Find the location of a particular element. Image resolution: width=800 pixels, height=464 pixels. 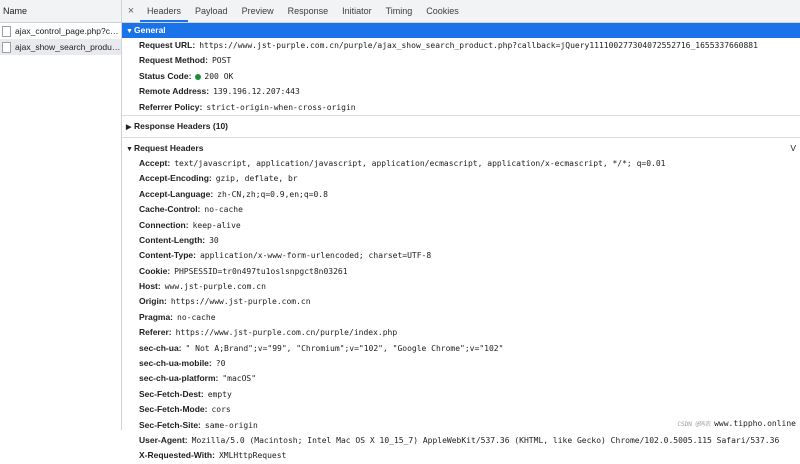

header-key: Origin: is located at coordinates (153, 301).